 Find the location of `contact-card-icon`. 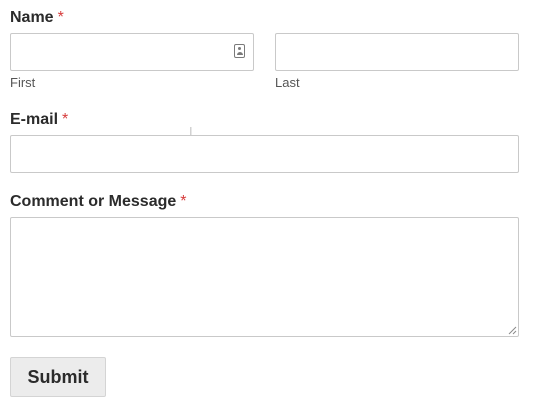

contact-card-icon is located at coordinates (239, 51).